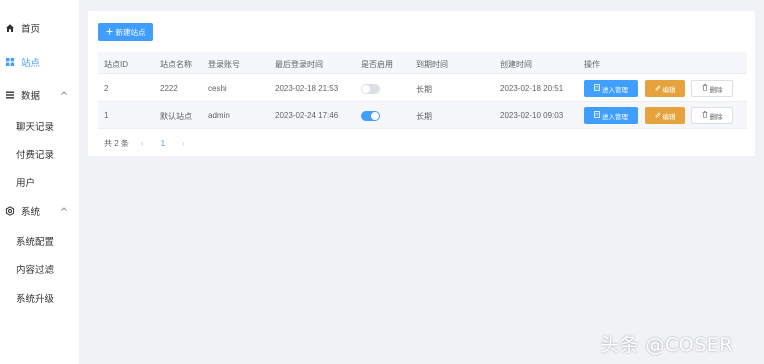 This screenshot has width=764, height=364. What do you see at coordinates (31, 212) in the screenshot?
I see `sidebar-item-label: 系统` at bounding box center [31, 212].